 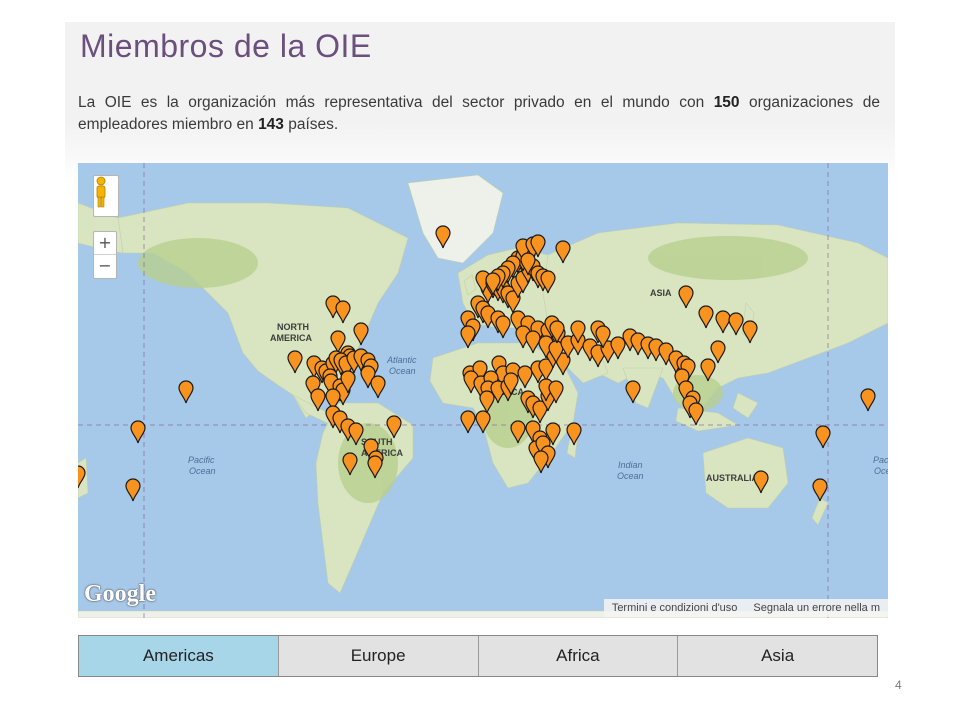 I want to click on label-pacific-east-1: Pacific, so click(x=880, y=460).